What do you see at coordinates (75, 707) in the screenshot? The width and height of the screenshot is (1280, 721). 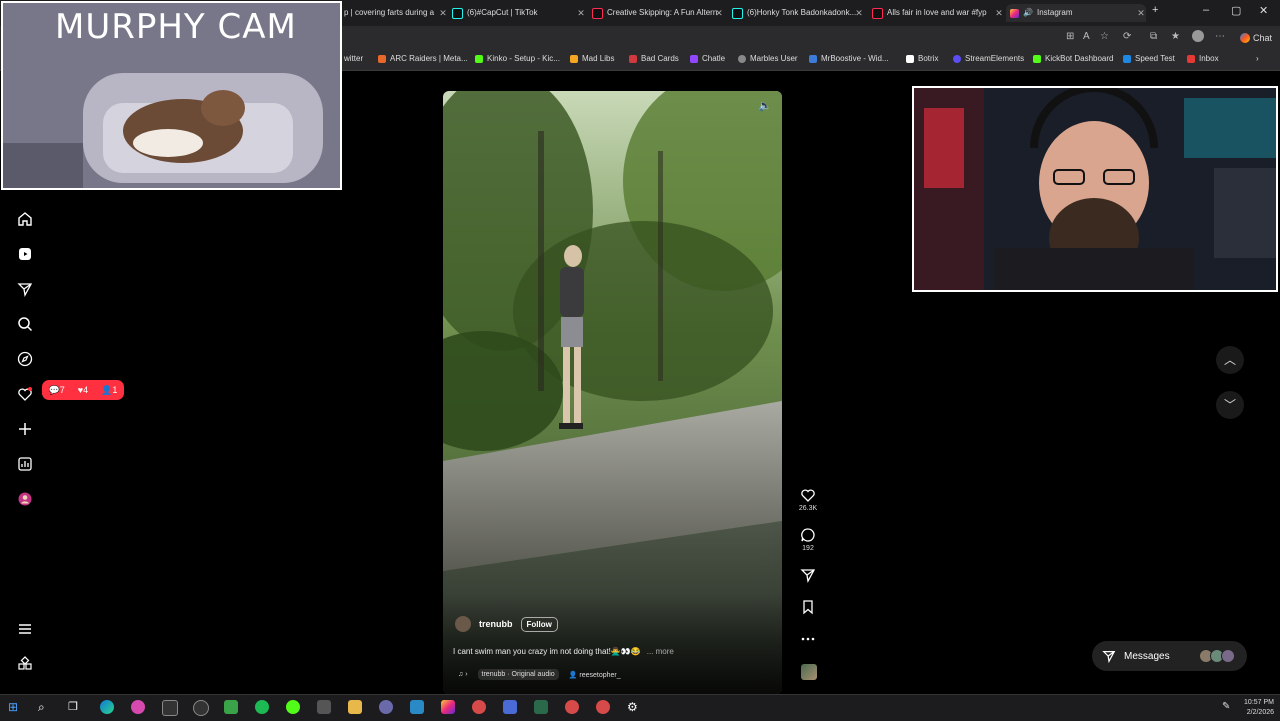 I see `task-view-icon: ❐` at bounding box center [75, 707].